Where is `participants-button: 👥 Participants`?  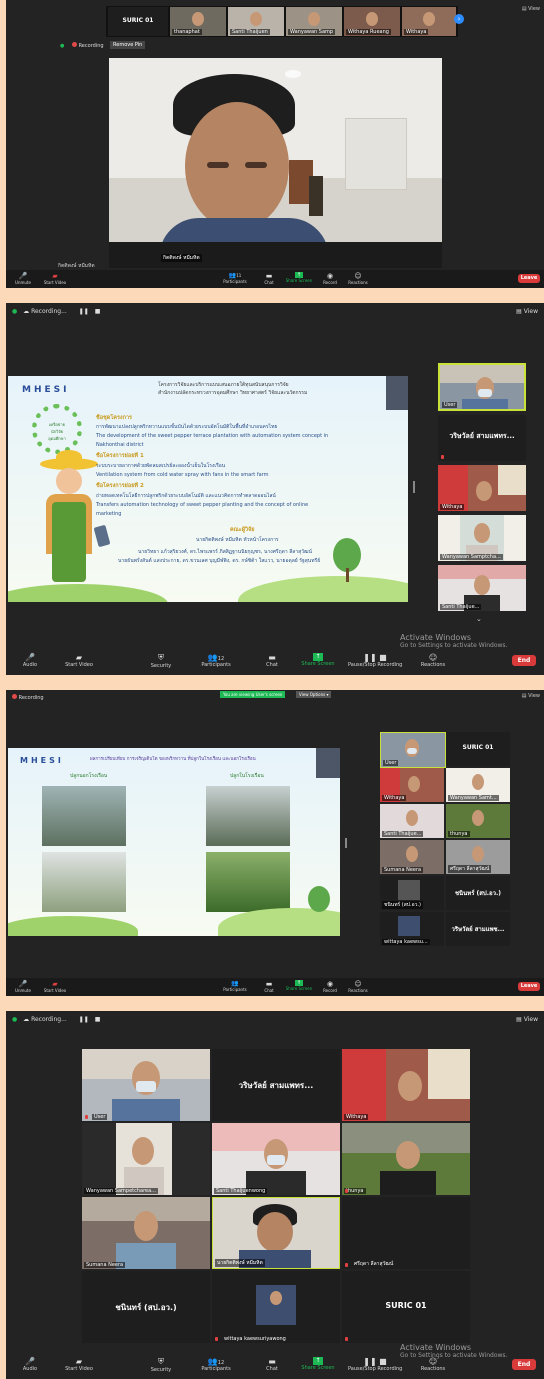
participants-button: 👥 Participants is located at coordinates (235, 986).